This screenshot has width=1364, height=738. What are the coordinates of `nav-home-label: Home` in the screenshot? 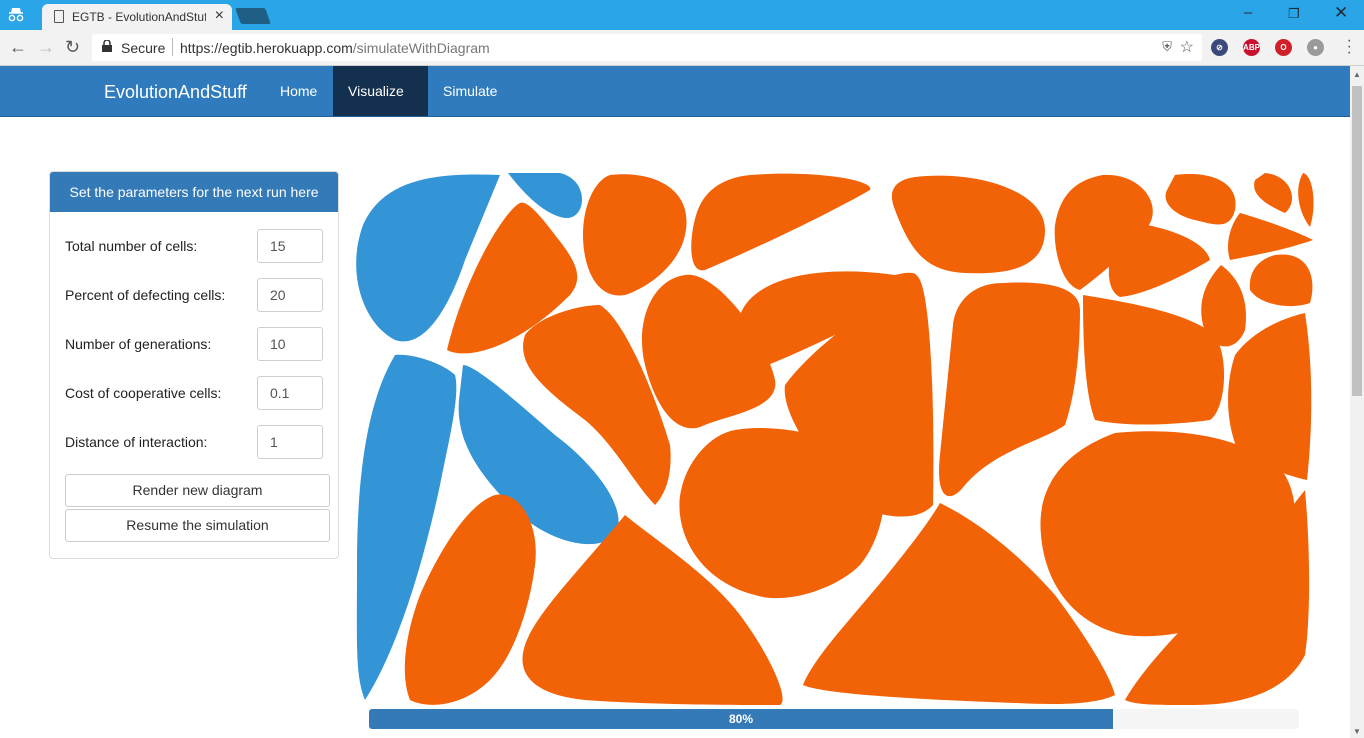 It's located at (299, 91).